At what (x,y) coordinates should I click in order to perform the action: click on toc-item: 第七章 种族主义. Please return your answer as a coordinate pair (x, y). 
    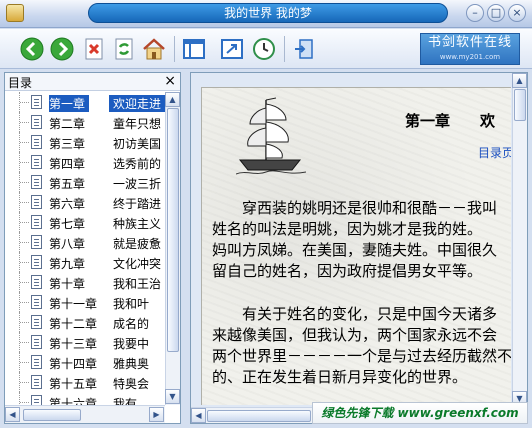
    Looking at the image, I should click on (85, 222).